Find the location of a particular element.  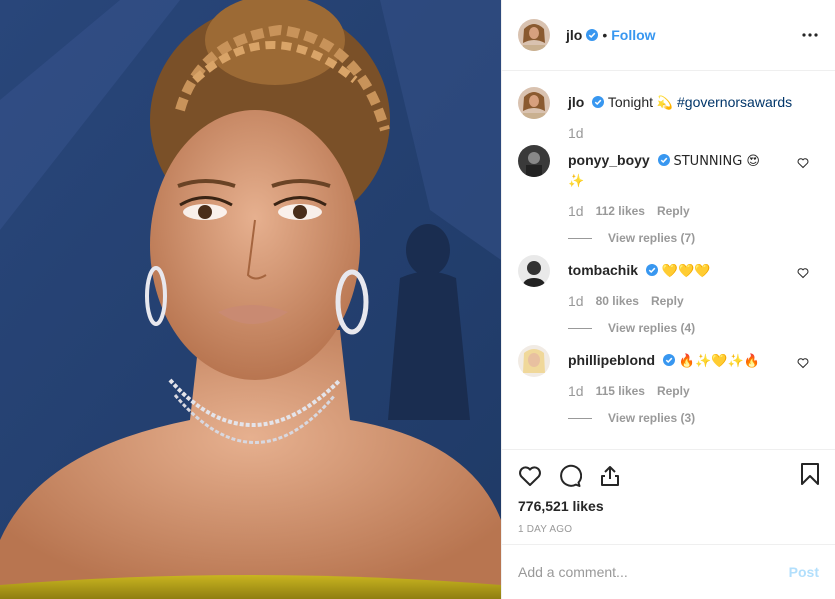

caption-text: jlo Tonight 💫 #governorsawards is located at coordinates (693, 100).